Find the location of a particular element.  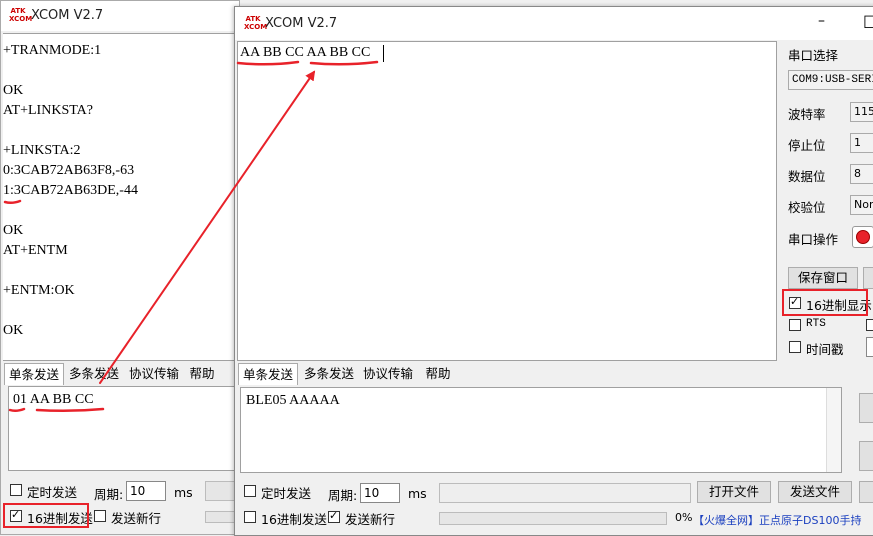

send-file-button: 发送文件 is located at coordinates (815, 492).